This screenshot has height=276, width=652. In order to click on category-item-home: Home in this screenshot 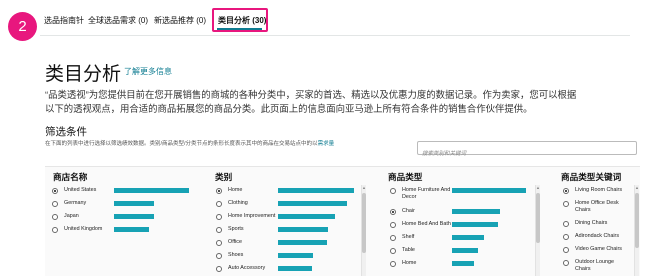, I will do `click(289, 192)`.